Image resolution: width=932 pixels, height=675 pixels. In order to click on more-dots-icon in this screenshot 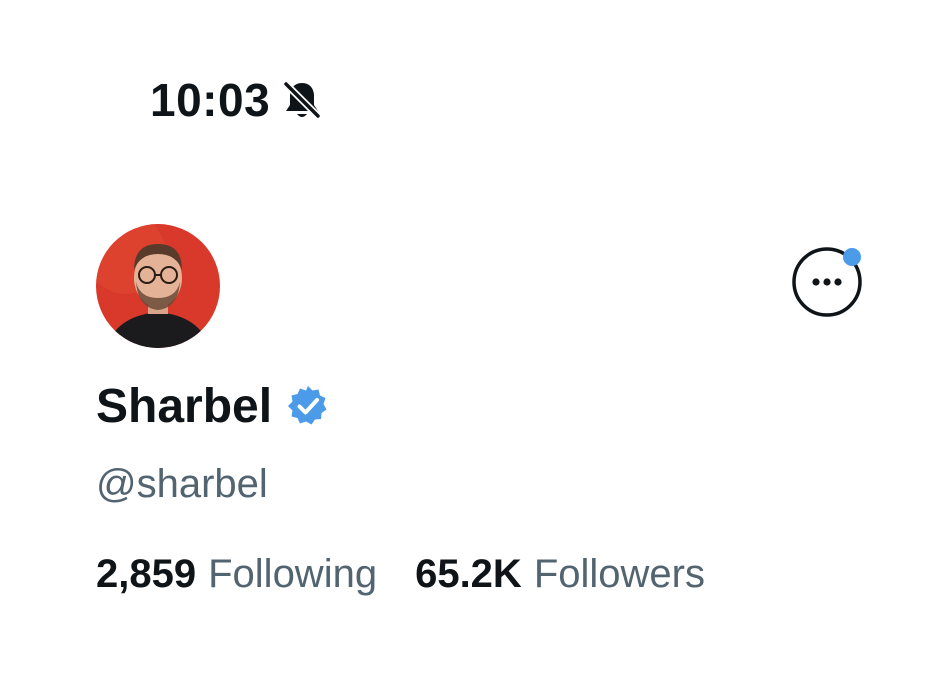, I will do `click(827, 282)`.